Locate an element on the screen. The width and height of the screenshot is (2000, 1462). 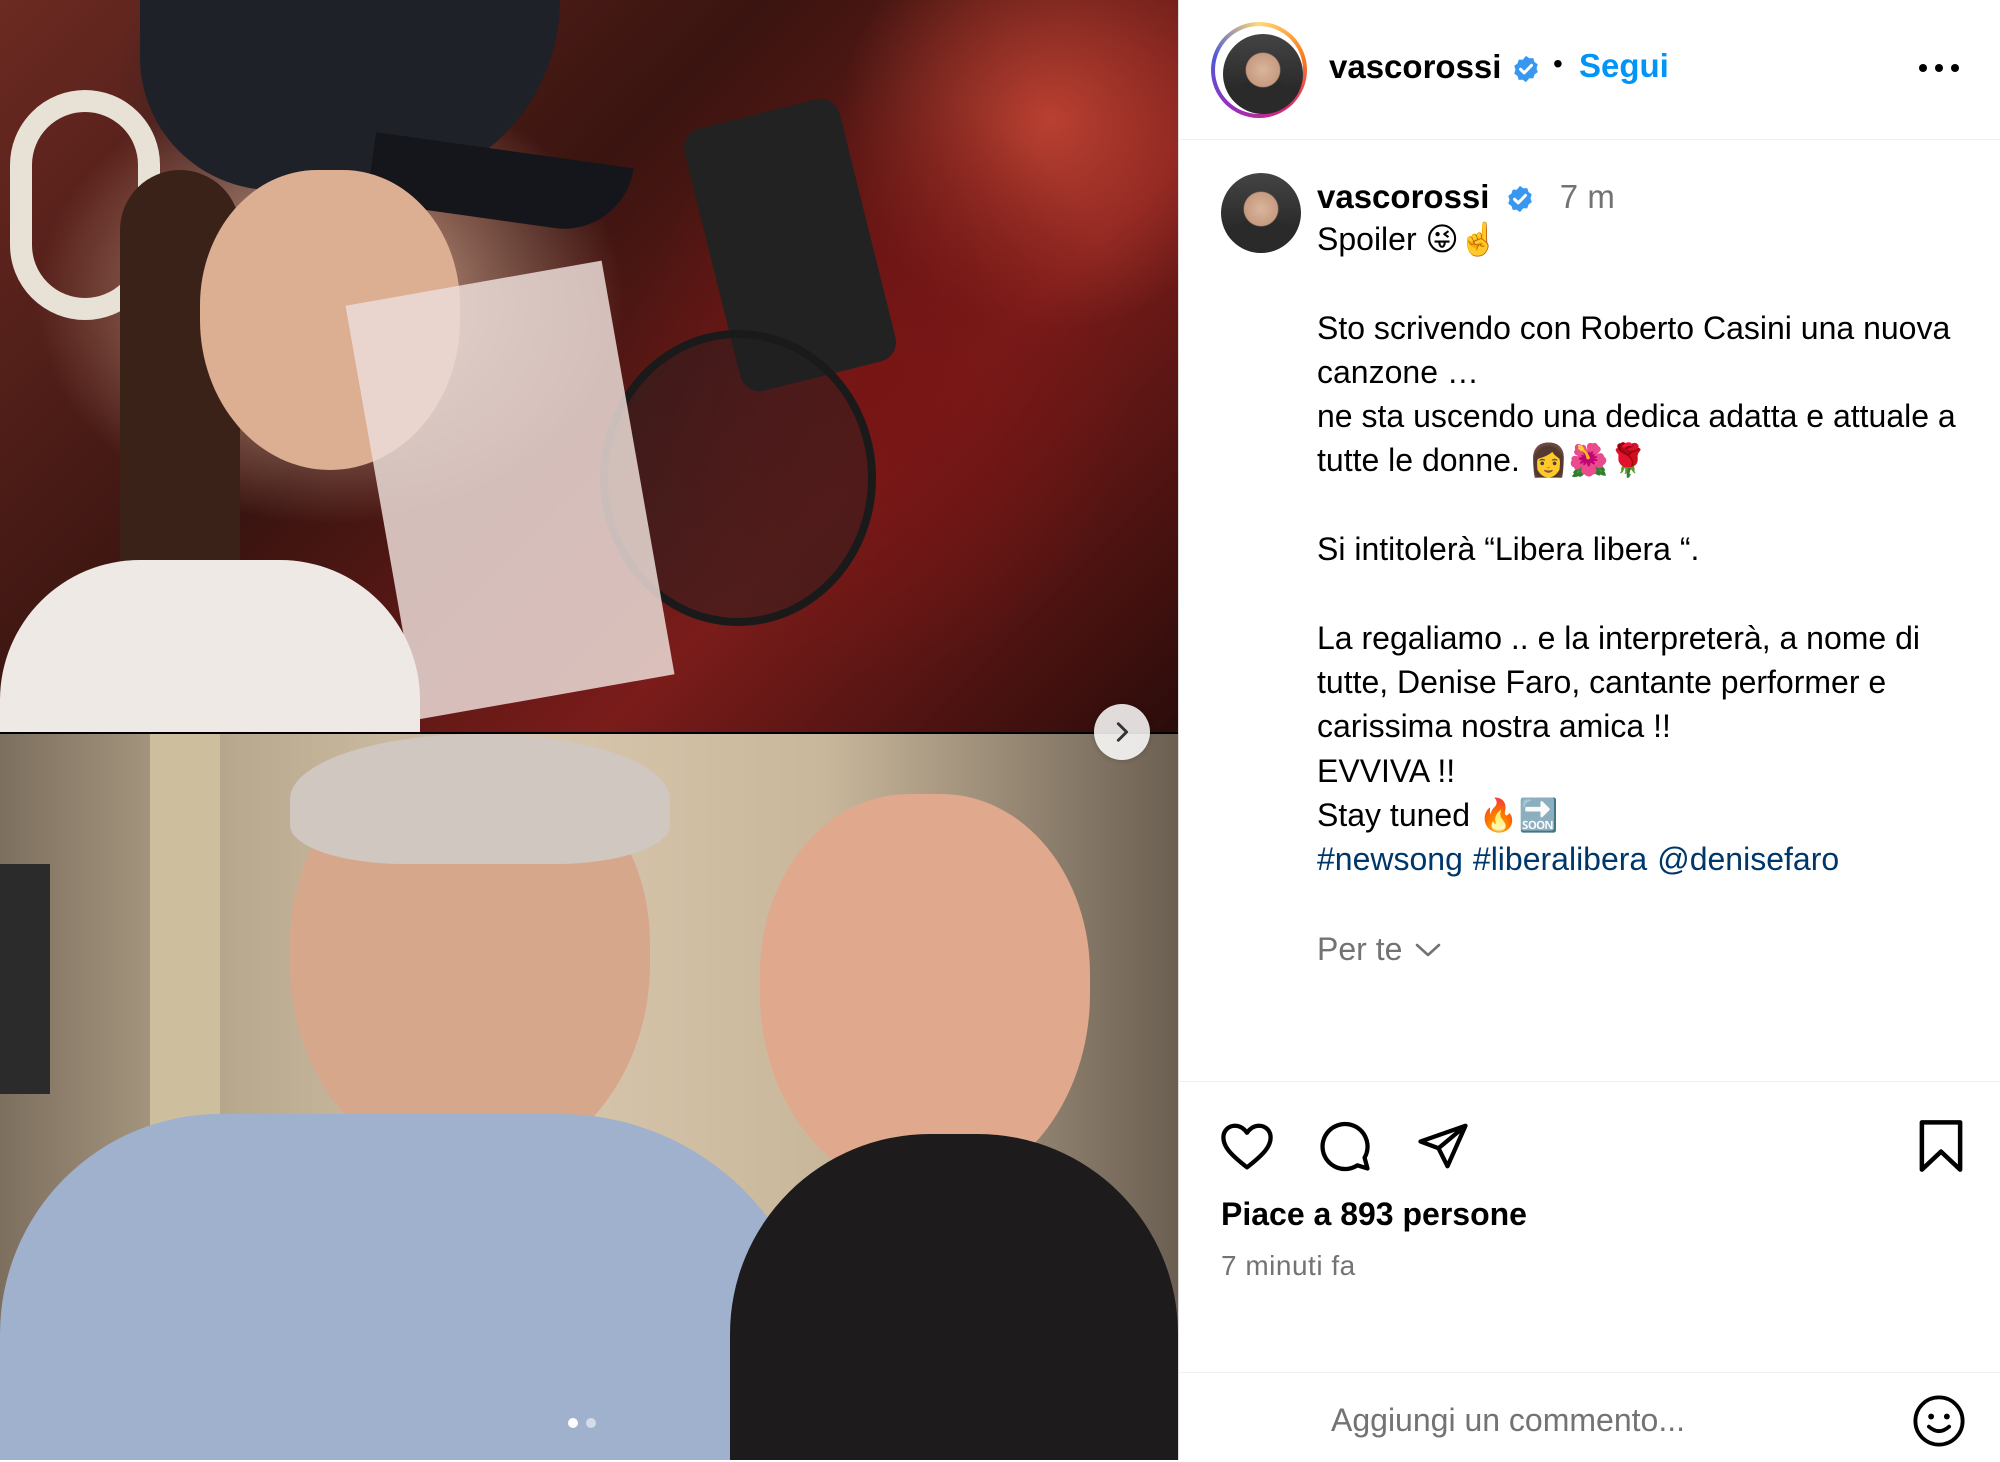
caption-header: vascorossi 7 m is located at coordinates (1642, 197).